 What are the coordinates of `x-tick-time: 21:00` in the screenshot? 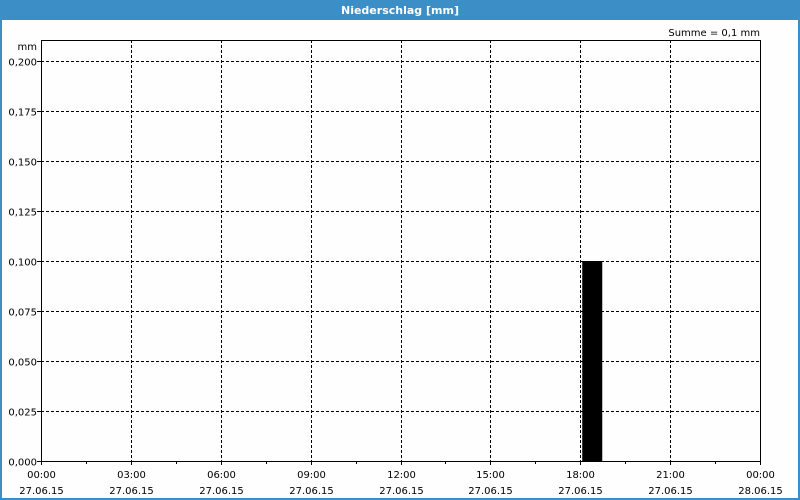 It's located at (670, 475).